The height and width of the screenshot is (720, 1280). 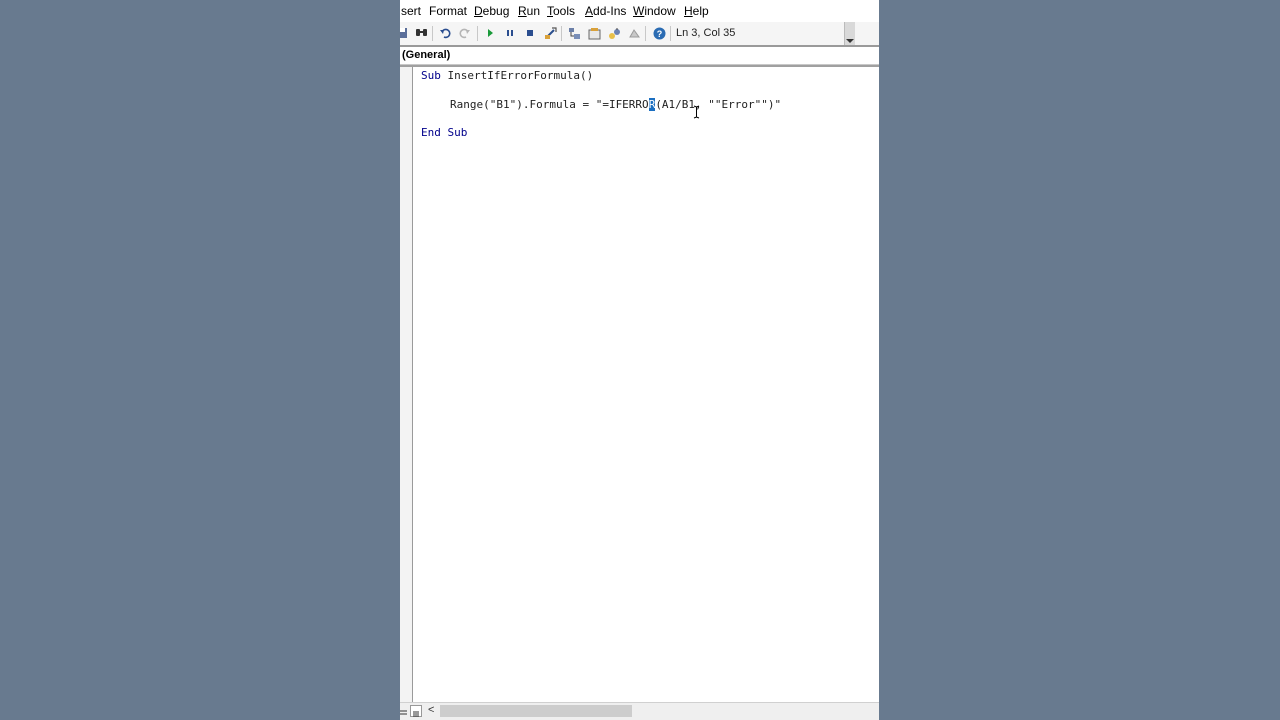 What do you see at coordinates (574, 33) in the screenshot?
I see `project-explorer-icon` at bounding box center [574, 33].